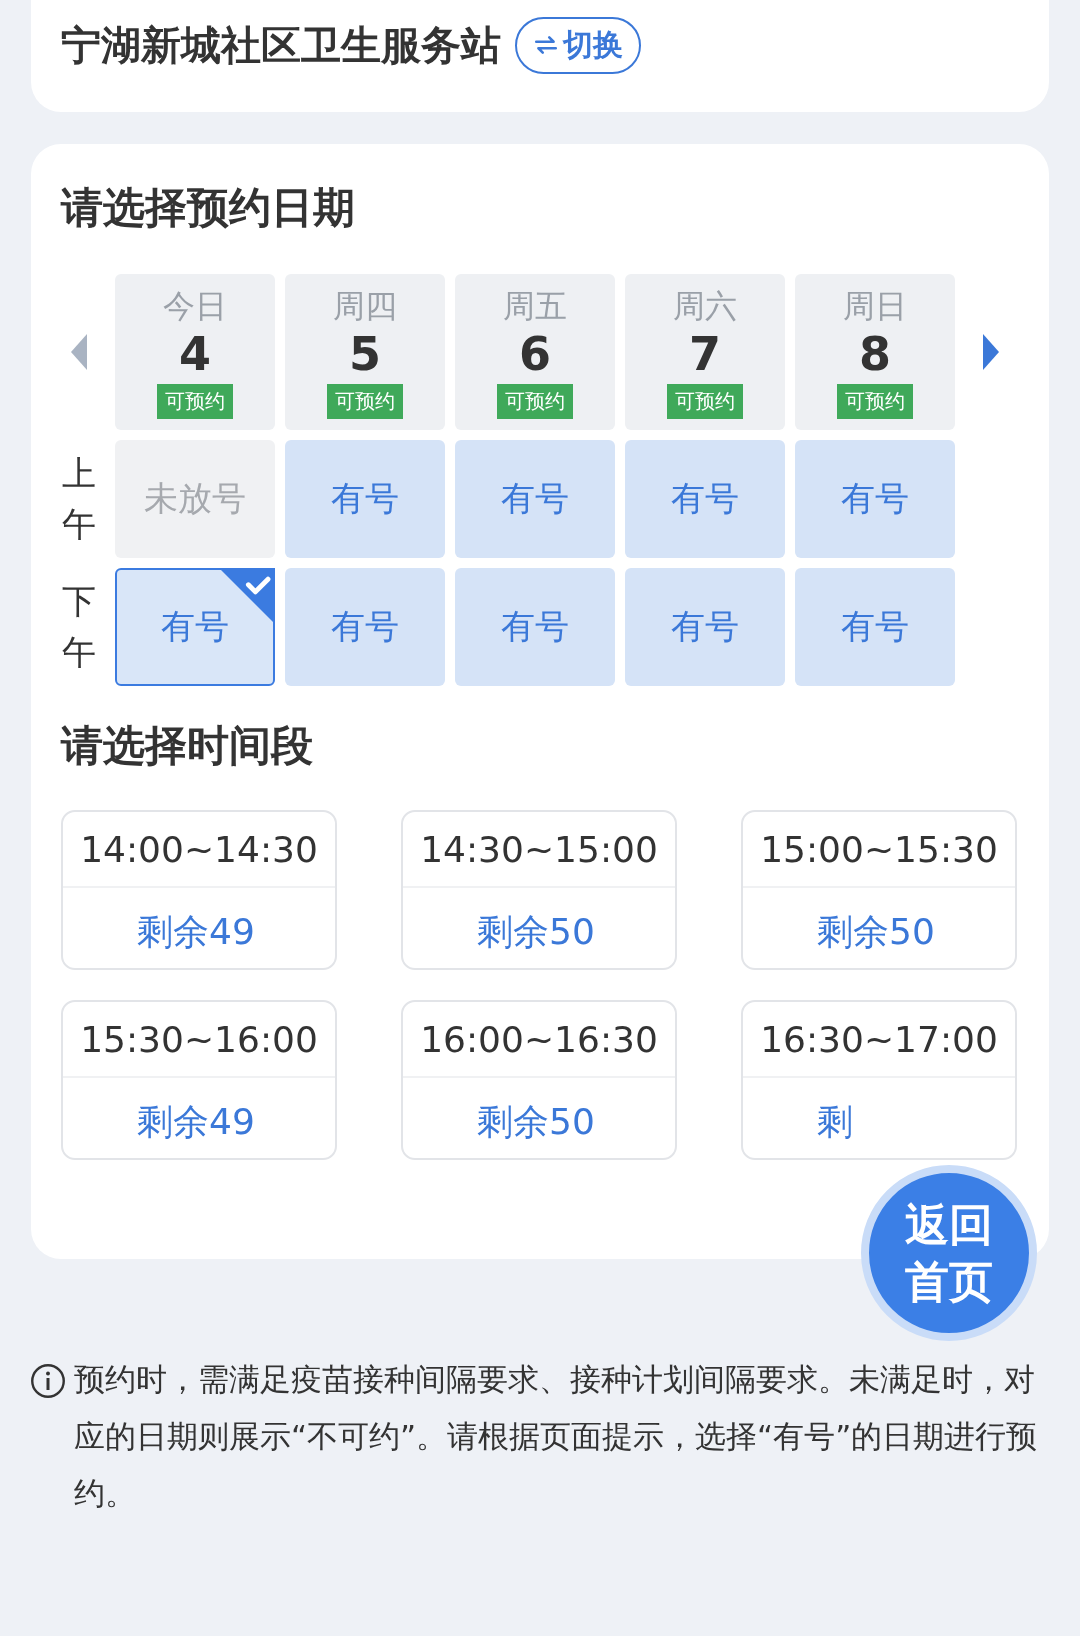 This screenshot has height=1636, width=1080. What do you see at coordinates (991, 352) in the screenshot?
I see `next-arrow-icon` at bounding box center [991, 352].